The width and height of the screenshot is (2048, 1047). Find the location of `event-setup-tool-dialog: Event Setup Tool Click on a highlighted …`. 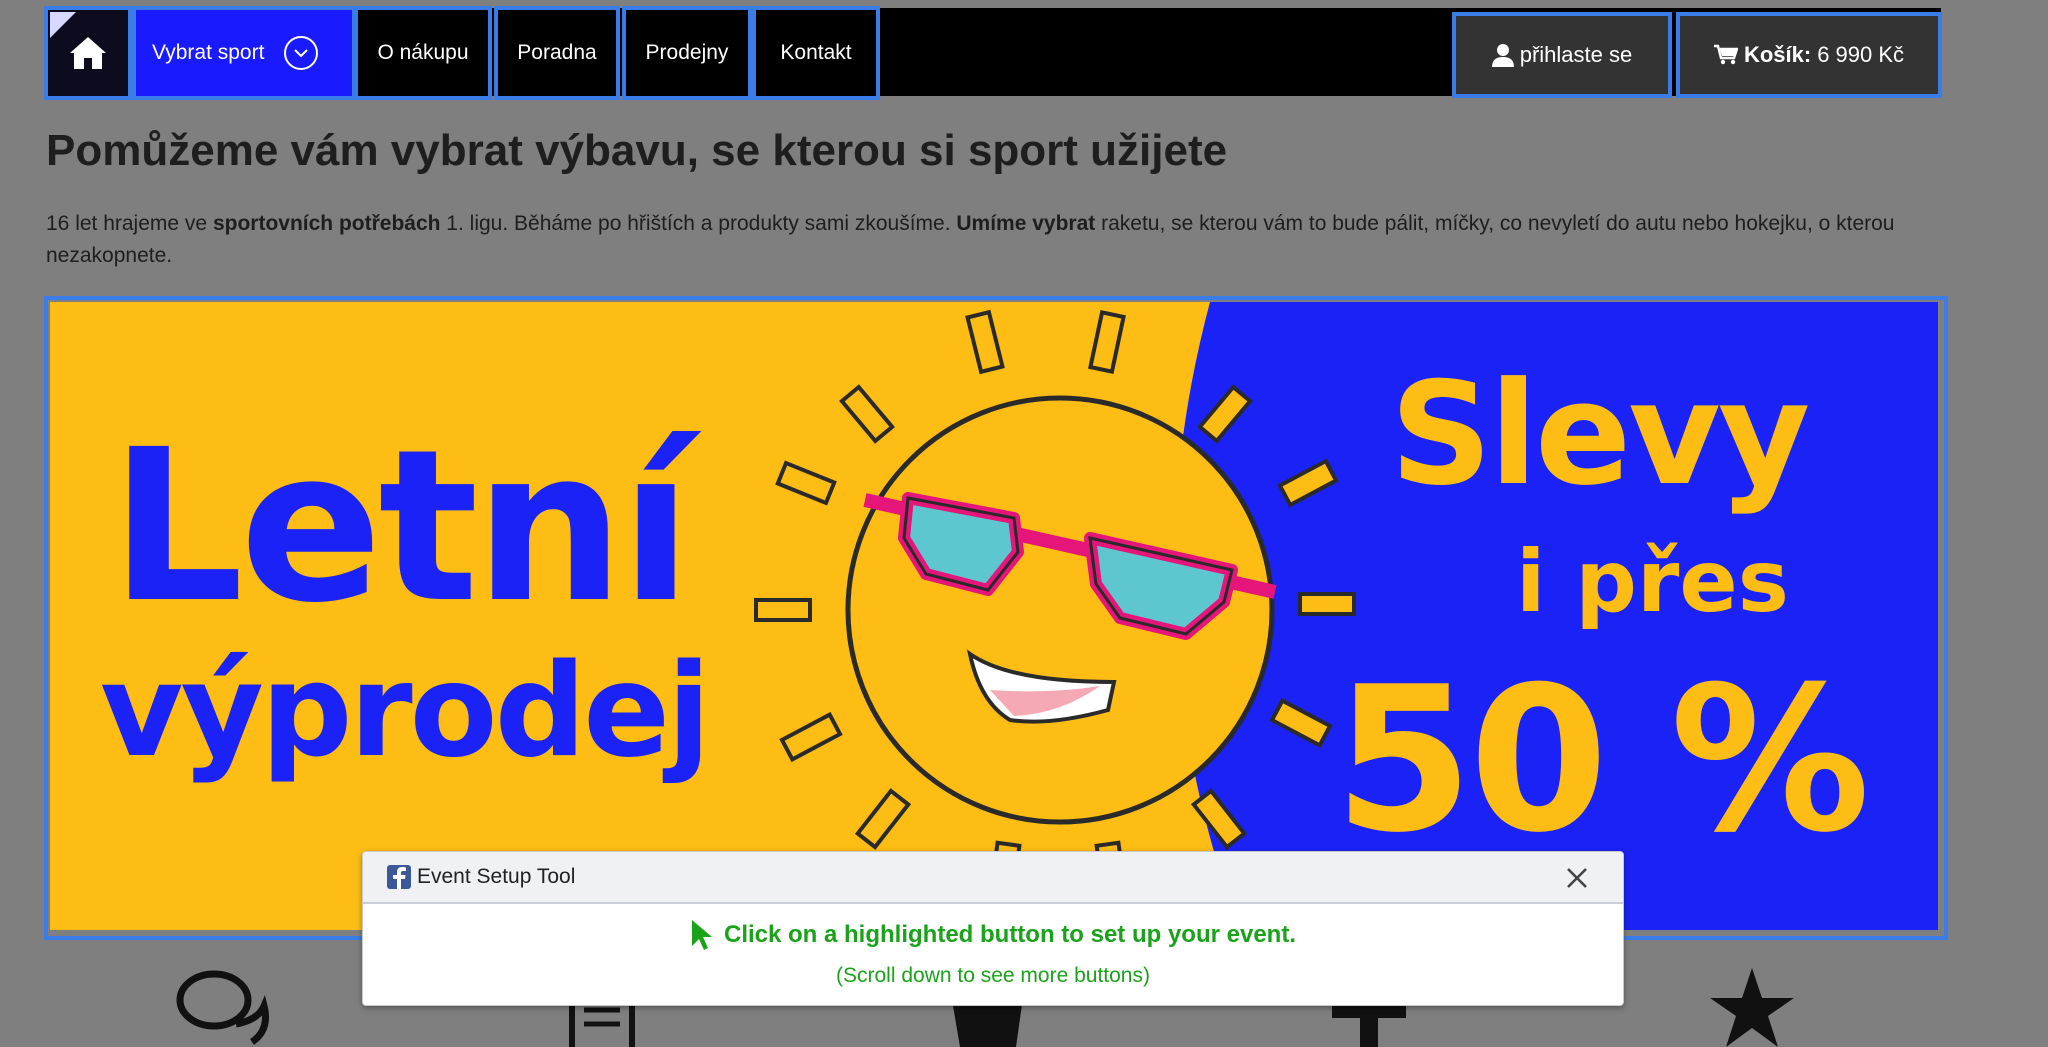

event-setup-tool-dialog: Event Setup Tool Click on a highlighted … is located at coordinates (993, 928).